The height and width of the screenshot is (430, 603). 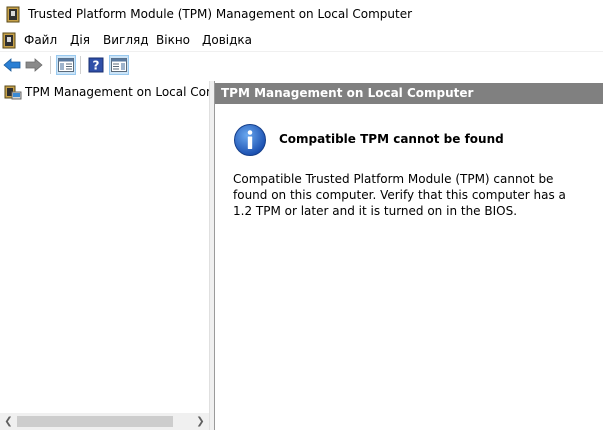 I want to click on menu-window: Вікно, so click(x=173, y=40).